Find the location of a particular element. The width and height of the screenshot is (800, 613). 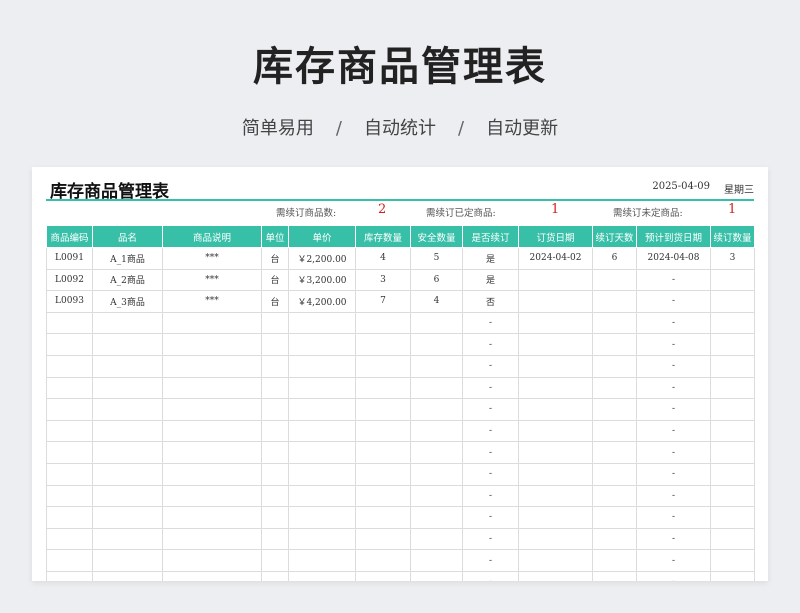

column-header: 商品说明 is located at coordinates (212, 236).